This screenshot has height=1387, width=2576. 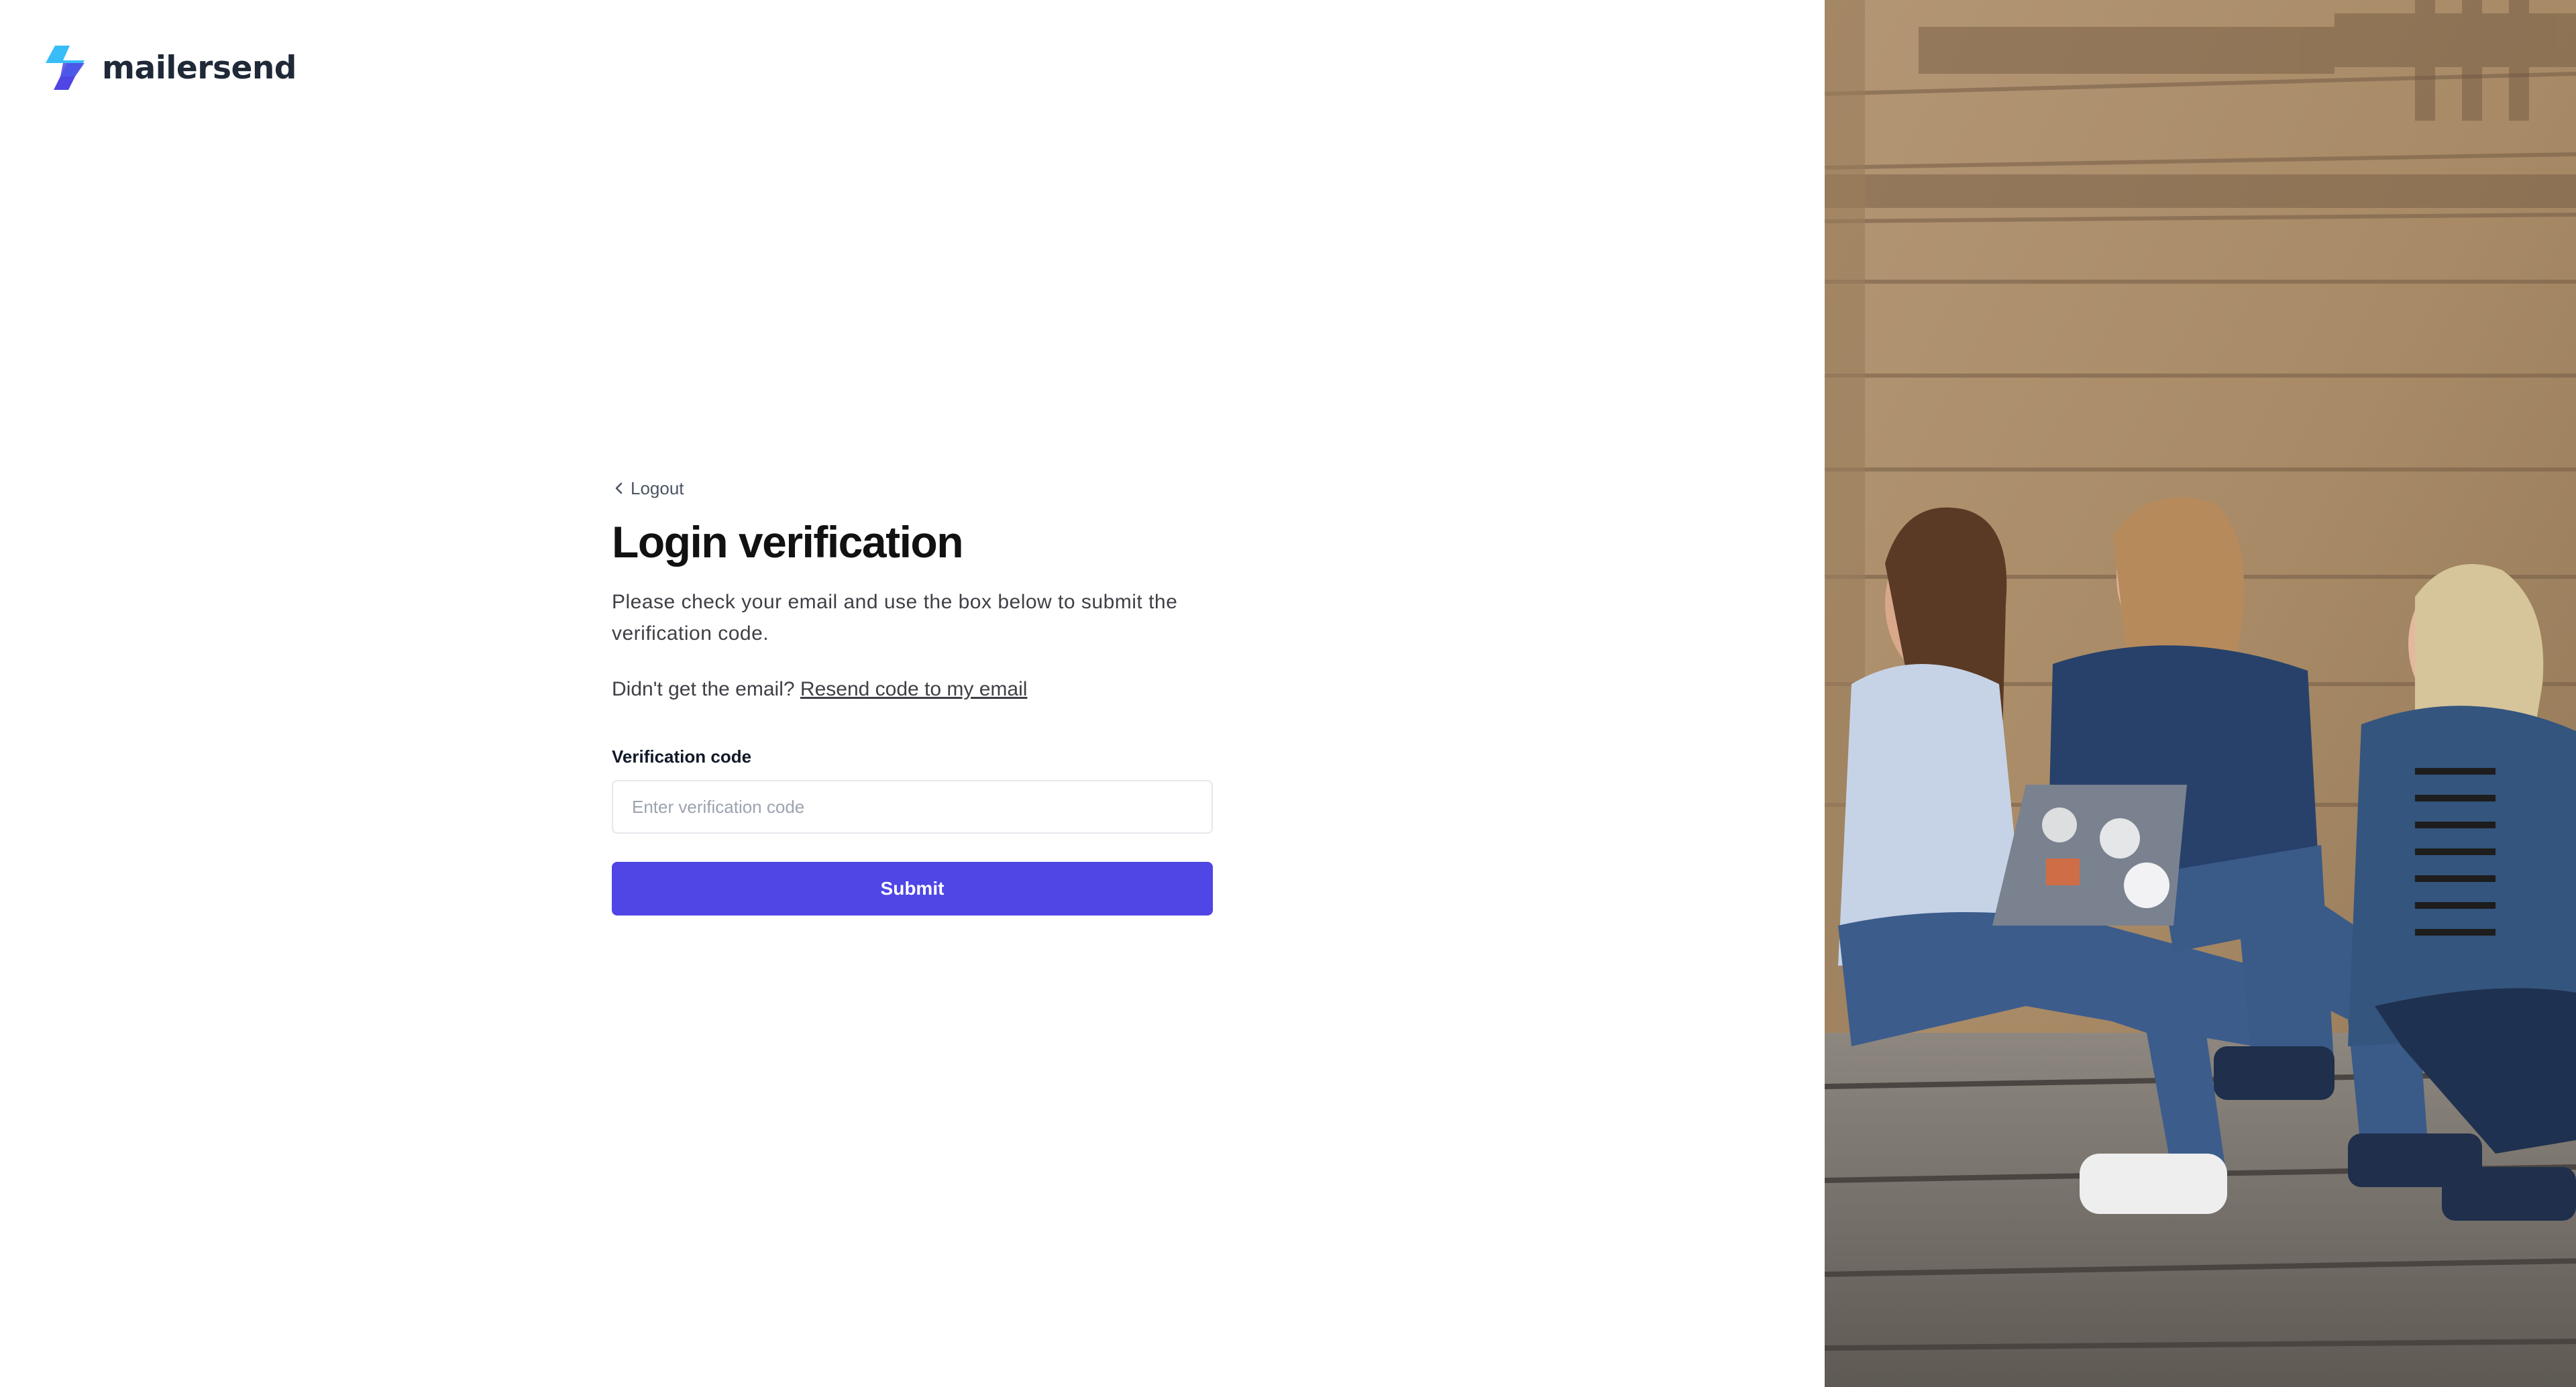 What do you see at coordinates (912, 889) in the screenshot?
I see `submit-button: Submit` at bounding box center [912, 889].